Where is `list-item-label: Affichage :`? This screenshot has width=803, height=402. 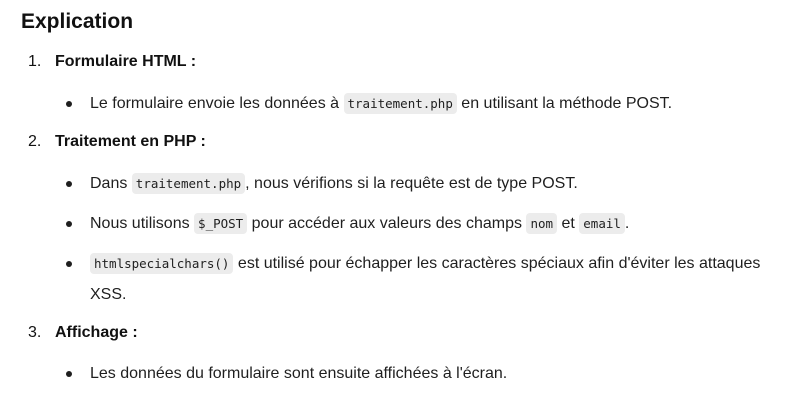 list-item-label: Affichage : is located at coordinates (96, 332).